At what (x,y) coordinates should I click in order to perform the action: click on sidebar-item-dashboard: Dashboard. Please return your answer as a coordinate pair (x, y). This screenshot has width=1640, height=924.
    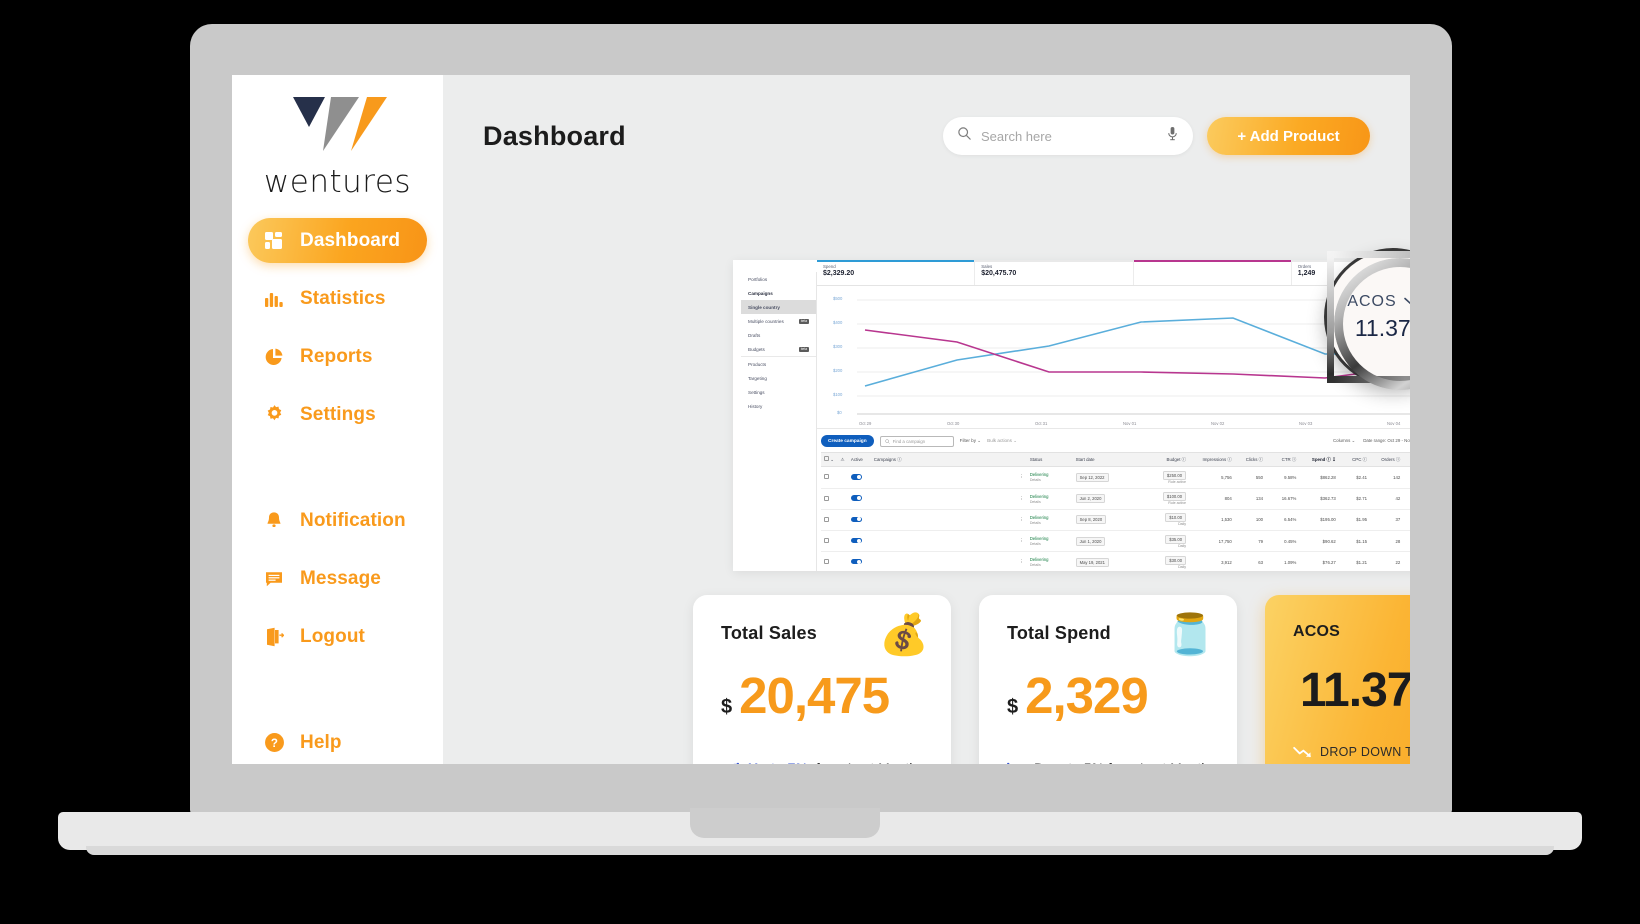
    Looking at the image, I should click on (337, 240).